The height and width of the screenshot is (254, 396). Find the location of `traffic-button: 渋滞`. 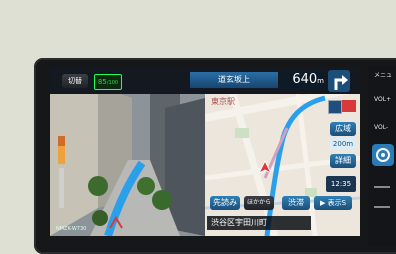

traffic-button: 渋滞 is located at coordinates (296, 203).